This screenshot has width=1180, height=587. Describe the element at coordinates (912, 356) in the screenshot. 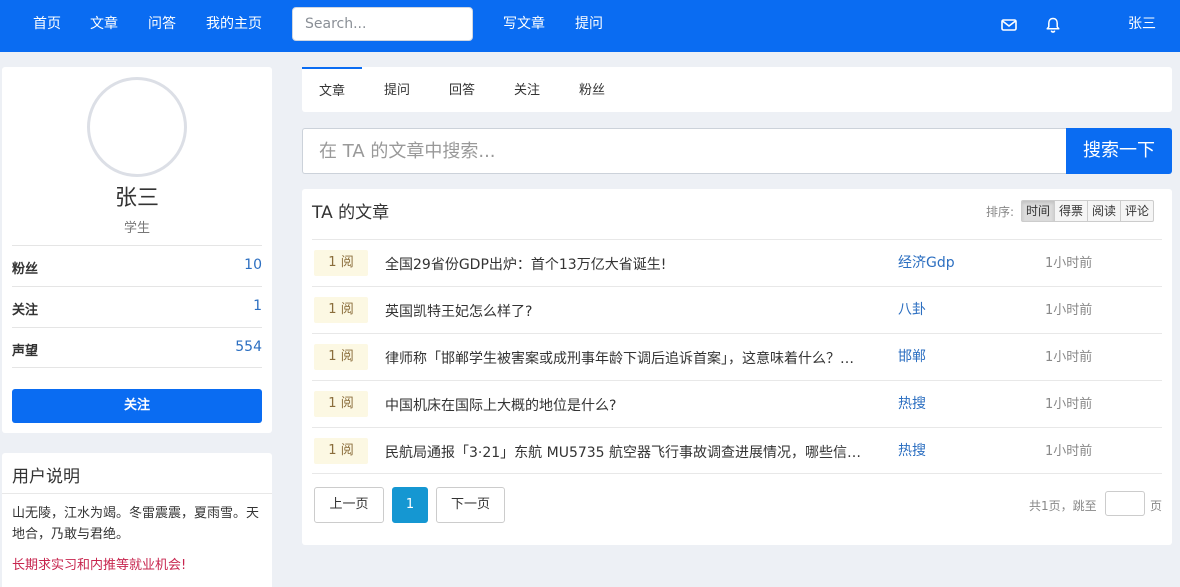

I see `article-tag-link: 邯郸` at that location.